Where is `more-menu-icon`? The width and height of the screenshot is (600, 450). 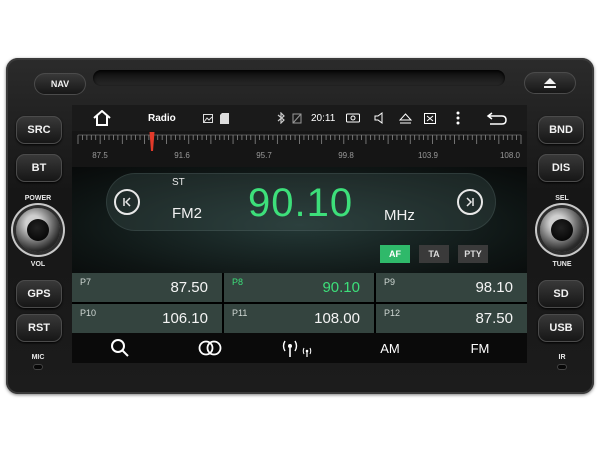
more-menu-icon is located at coordinates (458, 118).